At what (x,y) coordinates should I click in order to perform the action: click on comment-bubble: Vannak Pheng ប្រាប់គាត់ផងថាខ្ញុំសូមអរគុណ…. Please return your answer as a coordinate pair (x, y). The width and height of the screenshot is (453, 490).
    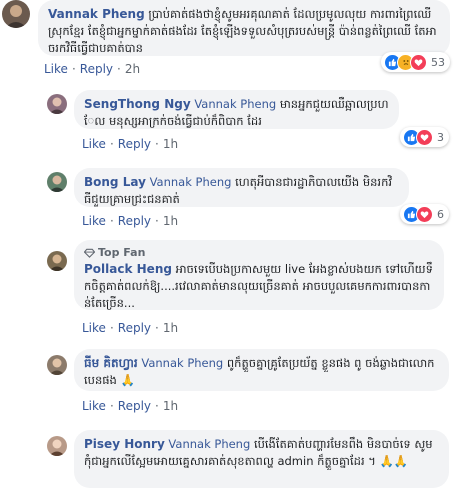
    Looking at the image, I should click on (244, 28).